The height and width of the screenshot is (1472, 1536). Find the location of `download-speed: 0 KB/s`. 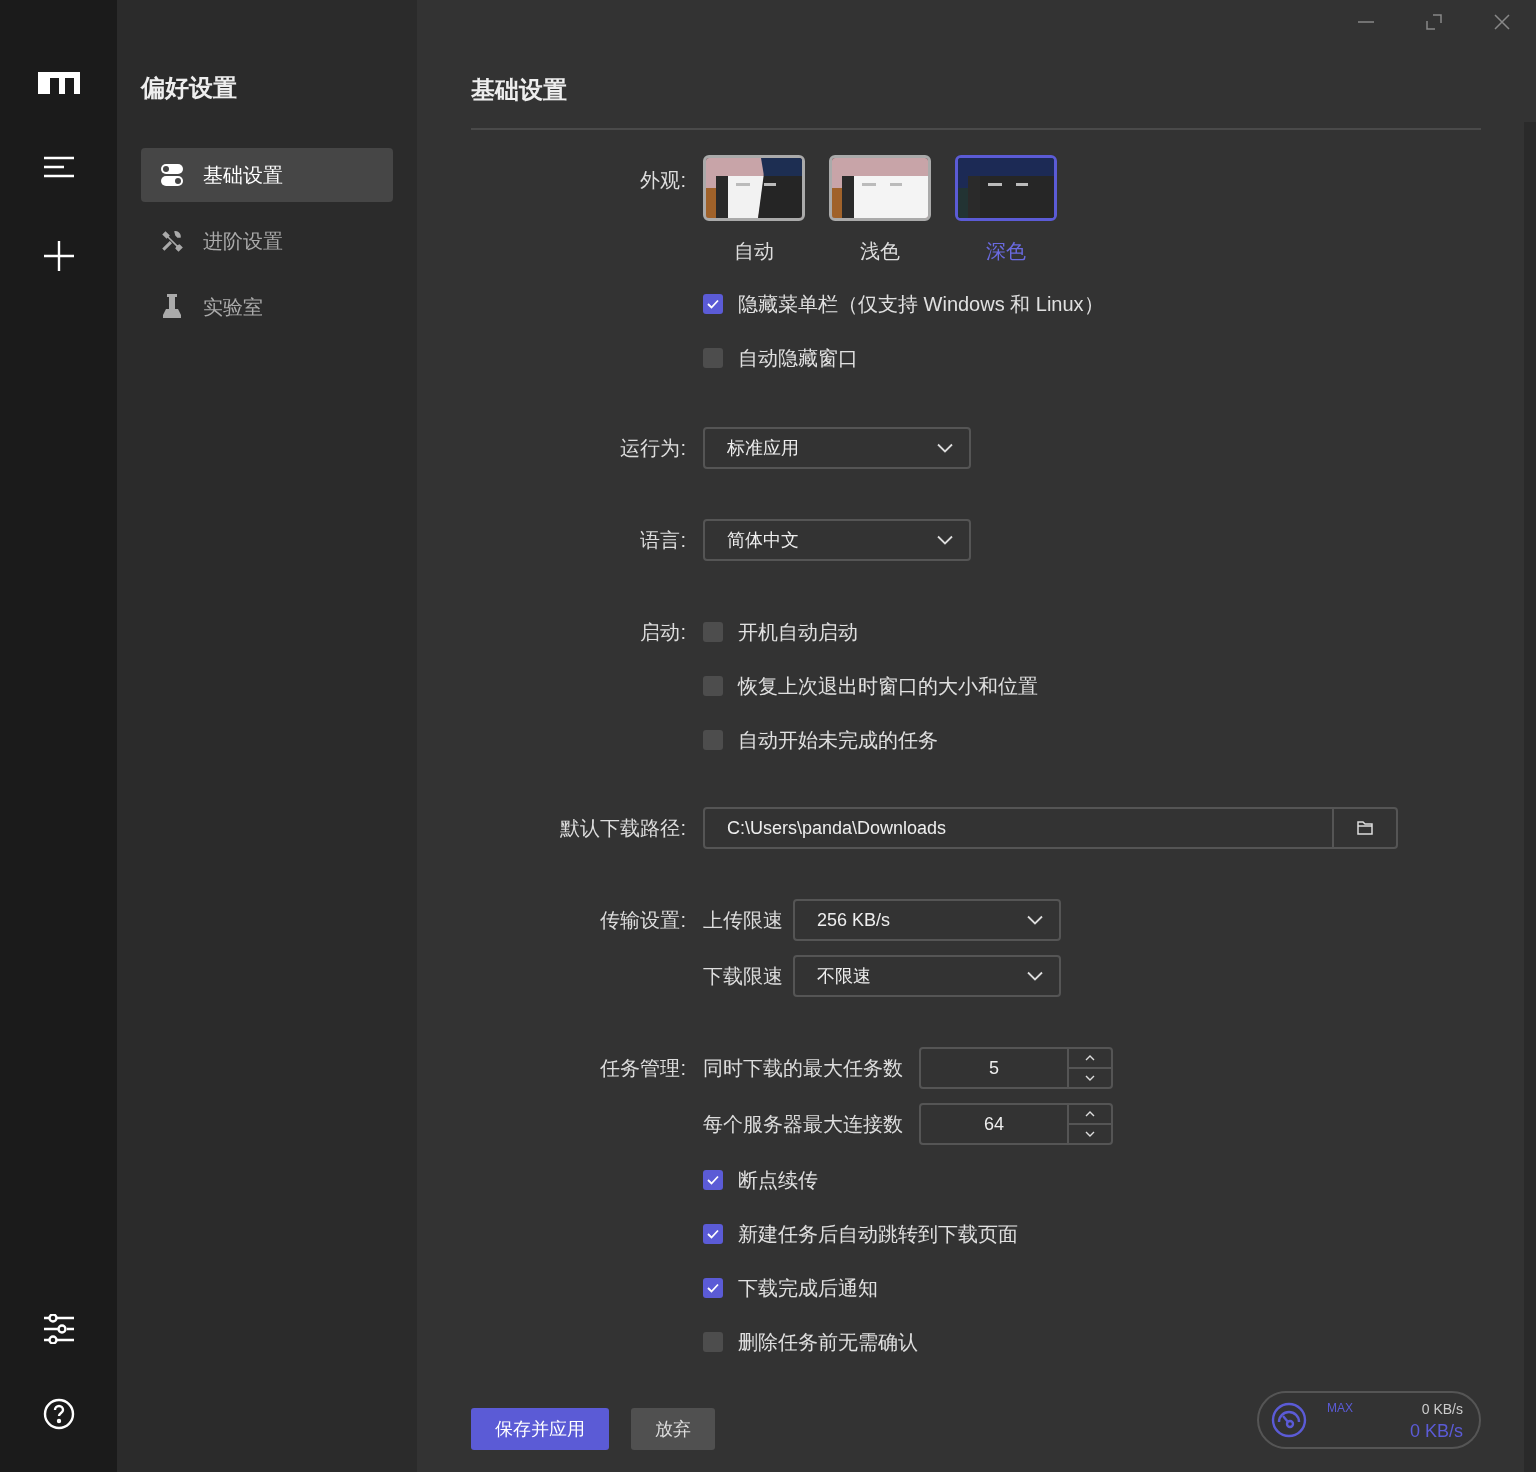

download-speed: 0 KB/s is located at coordinates (1436, 1430).